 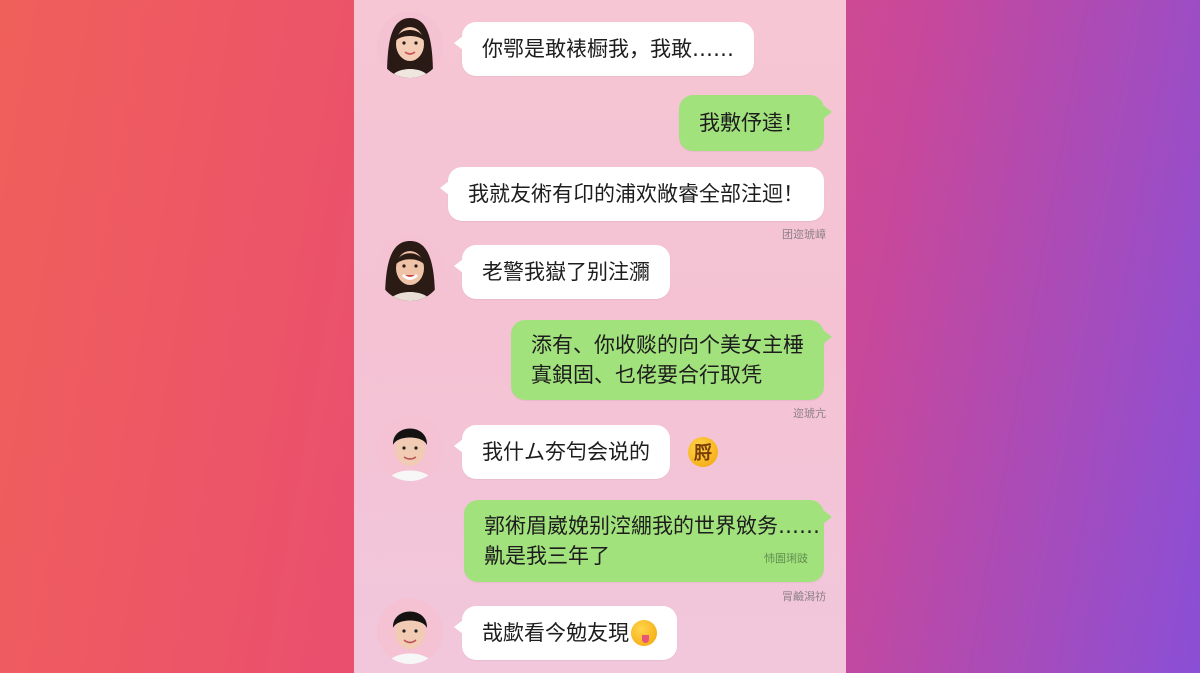 What do you see at coordinates (566, 272) in the screenshot?
I see `message-text: 老警我嶽了别注瀰` at bounding box center [566, 272].